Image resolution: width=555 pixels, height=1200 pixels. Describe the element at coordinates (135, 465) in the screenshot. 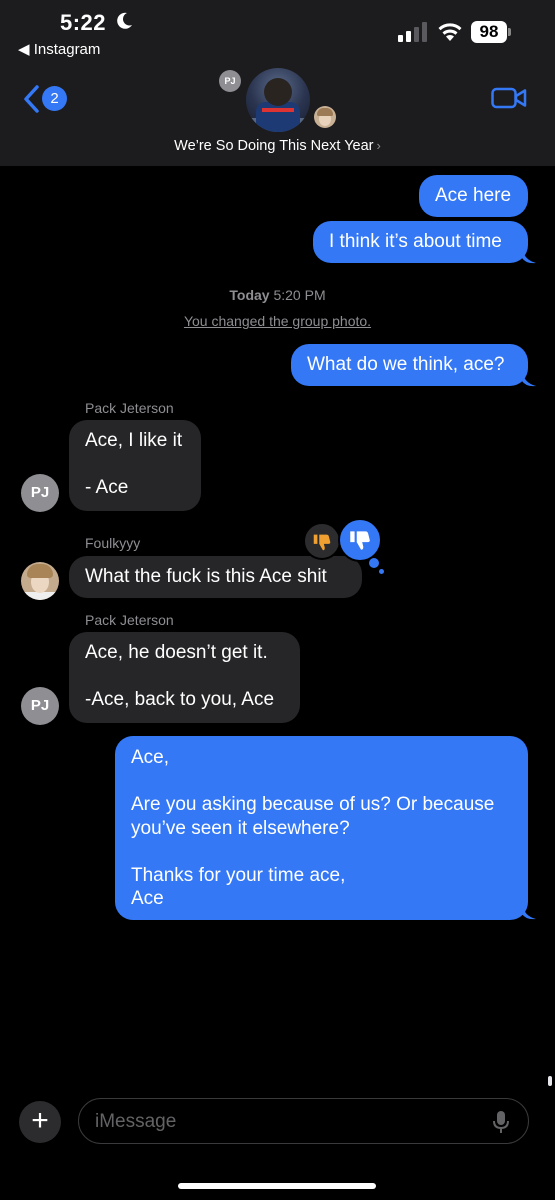

I see `message-bubble-incoming: Ace, I like it - Ace` at that location.